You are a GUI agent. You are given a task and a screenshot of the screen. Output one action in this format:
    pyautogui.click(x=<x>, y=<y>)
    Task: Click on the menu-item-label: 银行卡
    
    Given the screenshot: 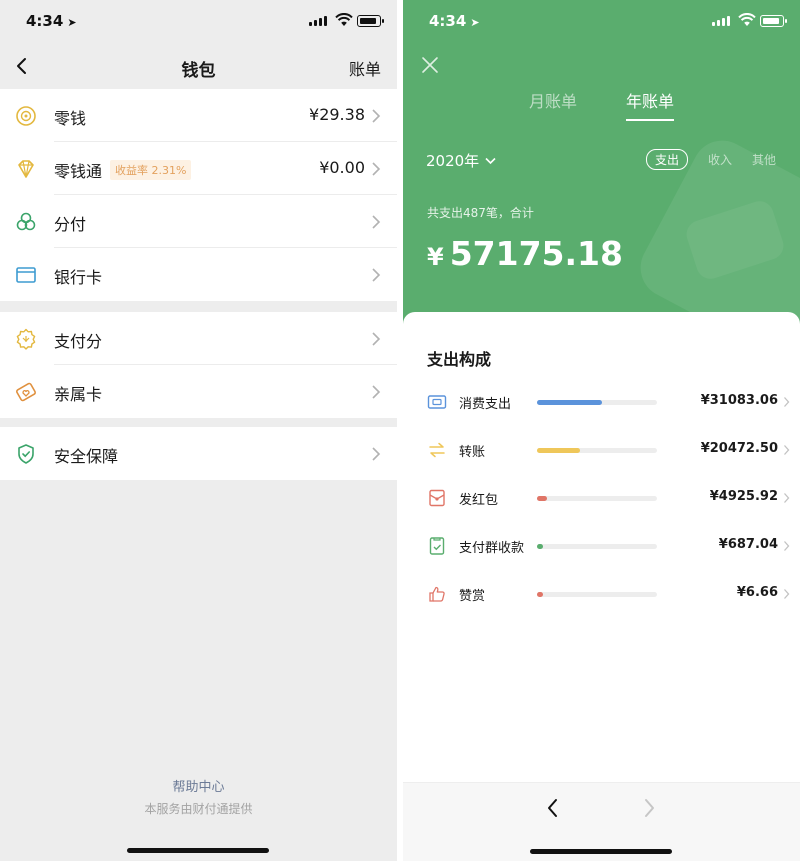 What is the action you would take?
    pyautogui.click(x=78, y=277)
    